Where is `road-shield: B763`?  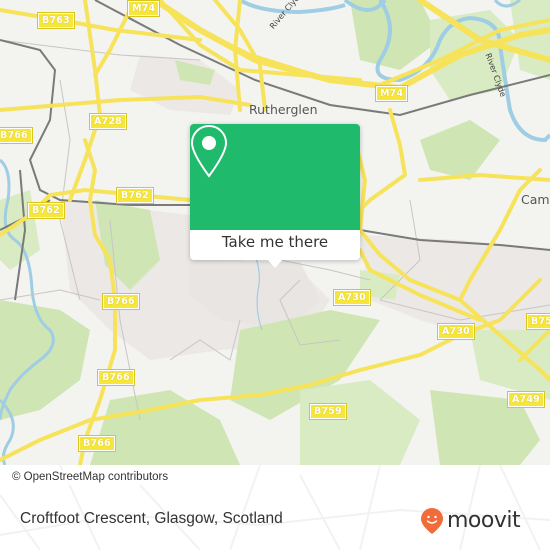
road-shield: B763 is located at coordinates (56, 20).